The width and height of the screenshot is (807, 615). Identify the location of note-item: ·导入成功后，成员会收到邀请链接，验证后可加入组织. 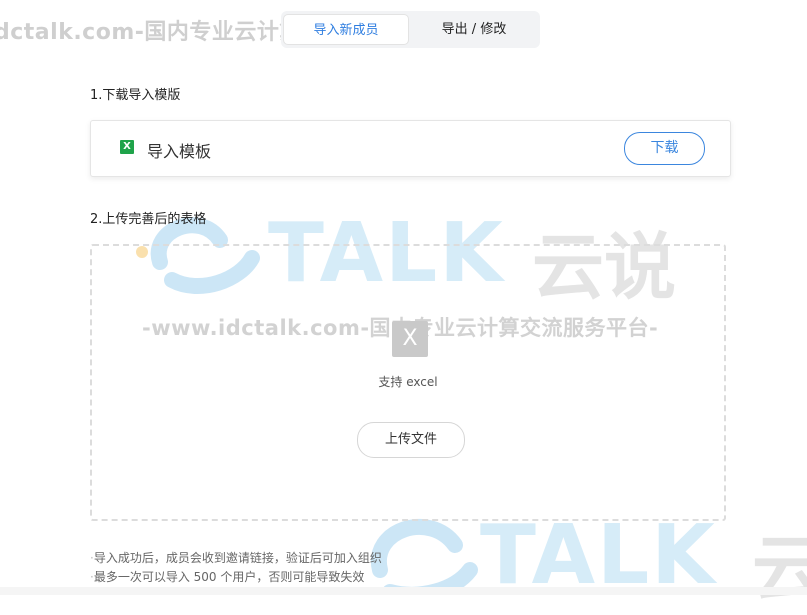
(236, 558).